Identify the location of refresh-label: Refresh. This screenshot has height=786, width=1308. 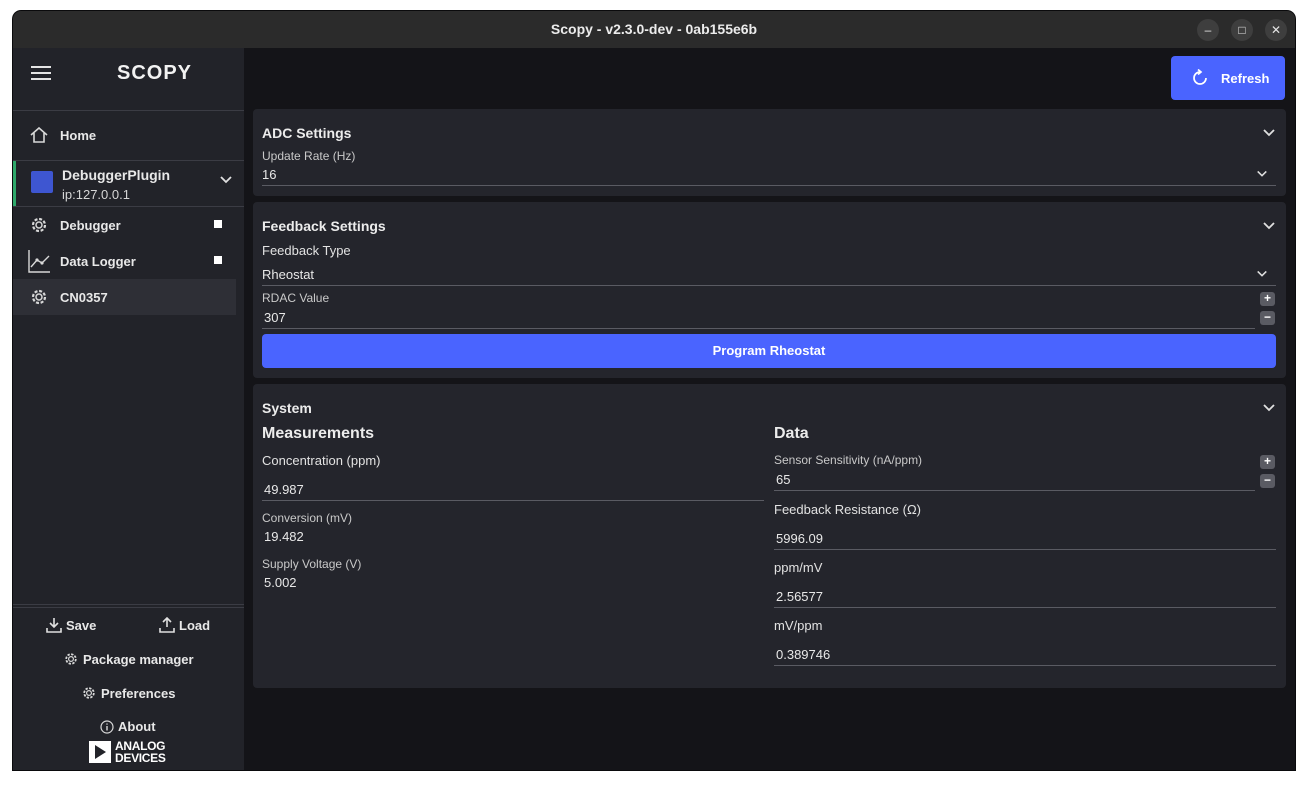
(1245, 78).